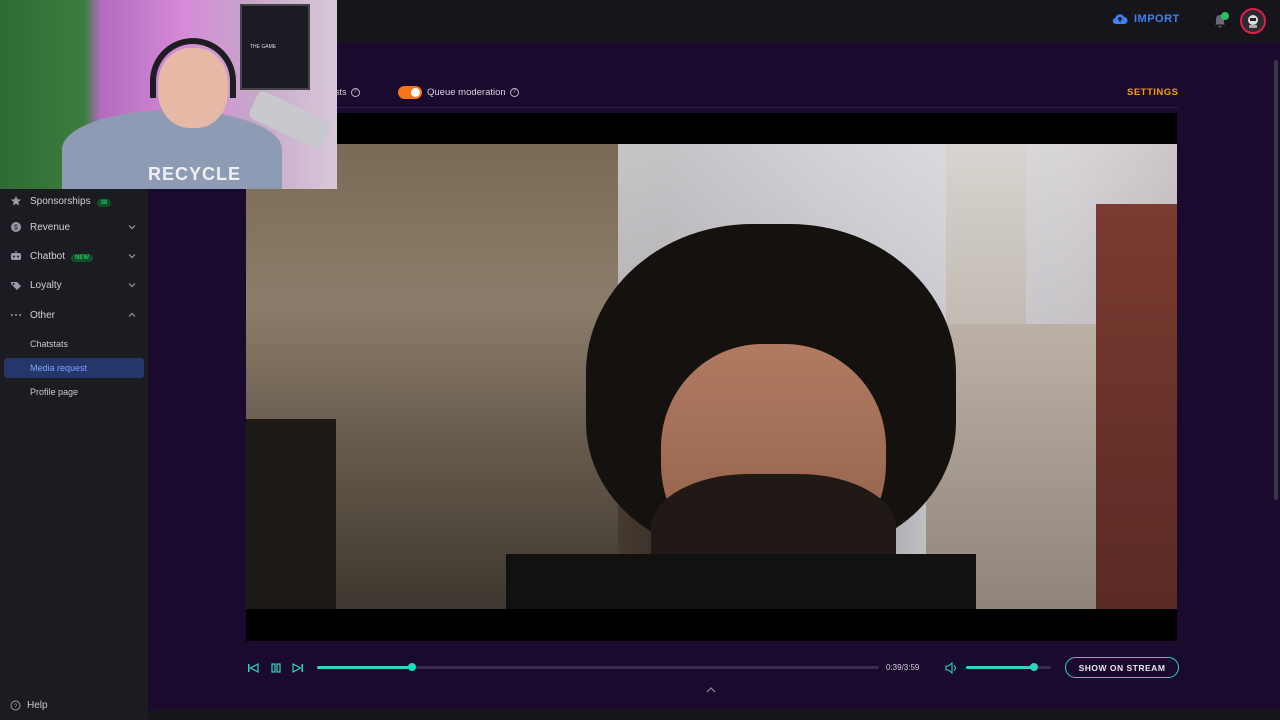 The width and height of the screenshot is (1280, 720). What do you see at coordinates (741, 581) in the screenshot?
I see `video-scene-coat` at bounding box center [741, 581].